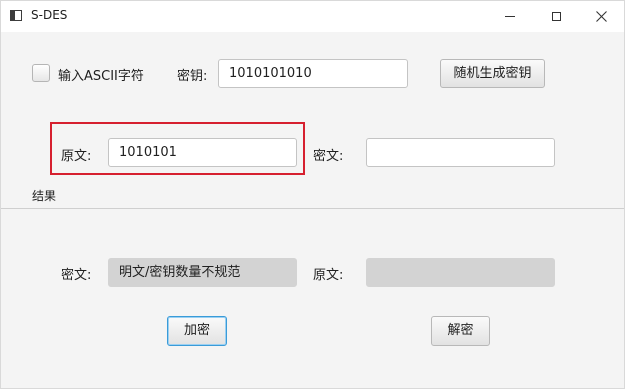  What do you see at coordinates (460, 331) in the screenshot?
I see `decrypt-button: 解密` at bounding box center [460, 331].